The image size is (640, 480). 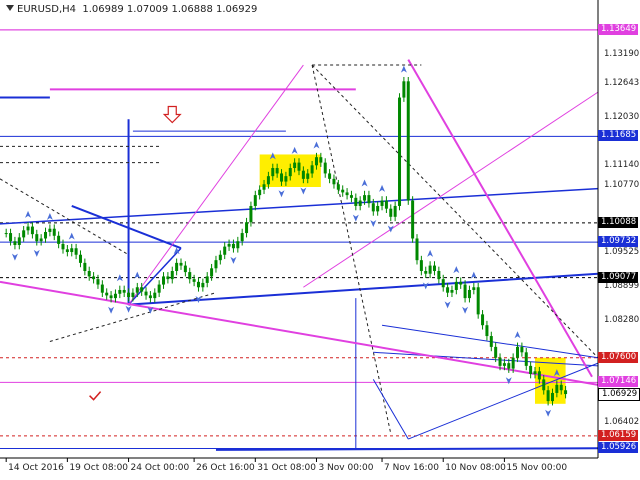 I want to click on down-arrow-icon, so click(x=172, y=114).